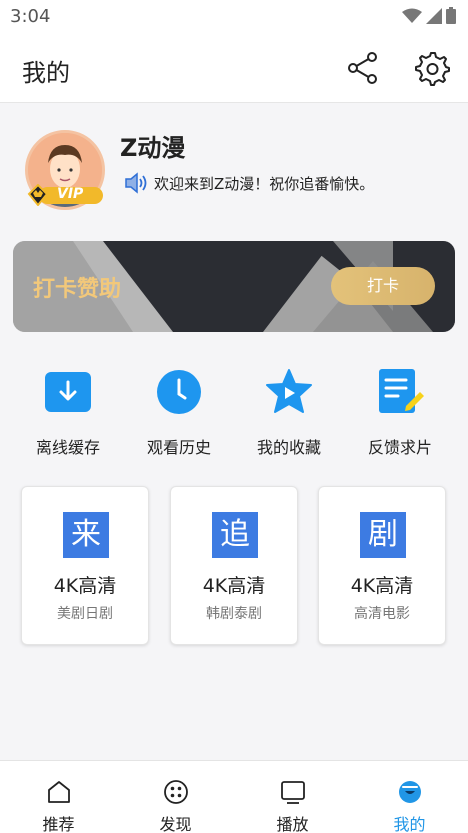 The image size is (468, 833). I want to click on qa-label: 离线缓存, so click(67, 447).